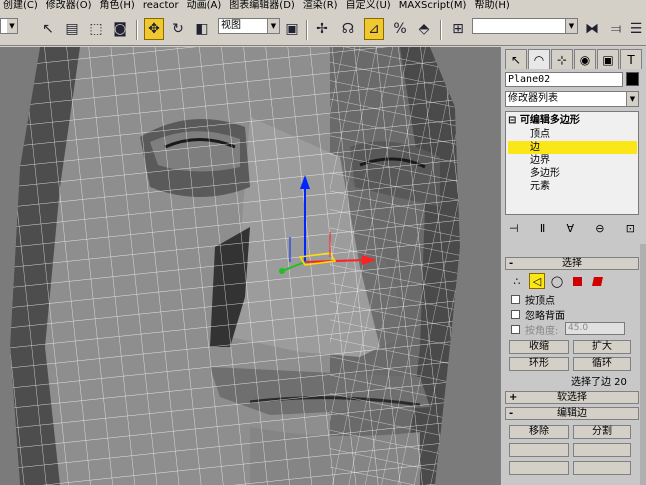  I want to click on display-tab-icon: ▣, so click(608, 59).